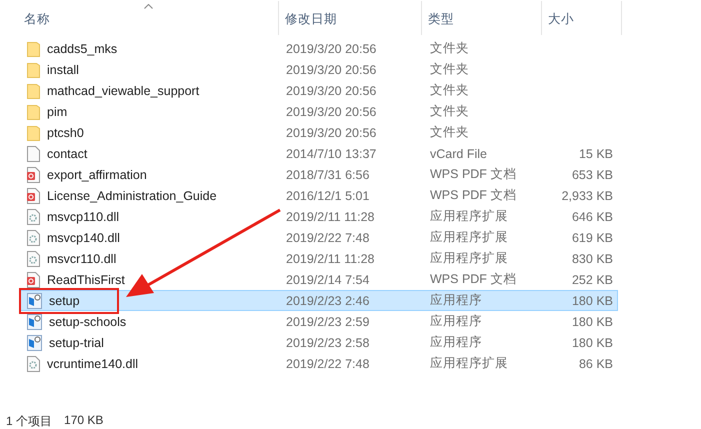  Describe the element at coordinates (67, 153) in the screenshot. I see `file-name: contact` at that location.